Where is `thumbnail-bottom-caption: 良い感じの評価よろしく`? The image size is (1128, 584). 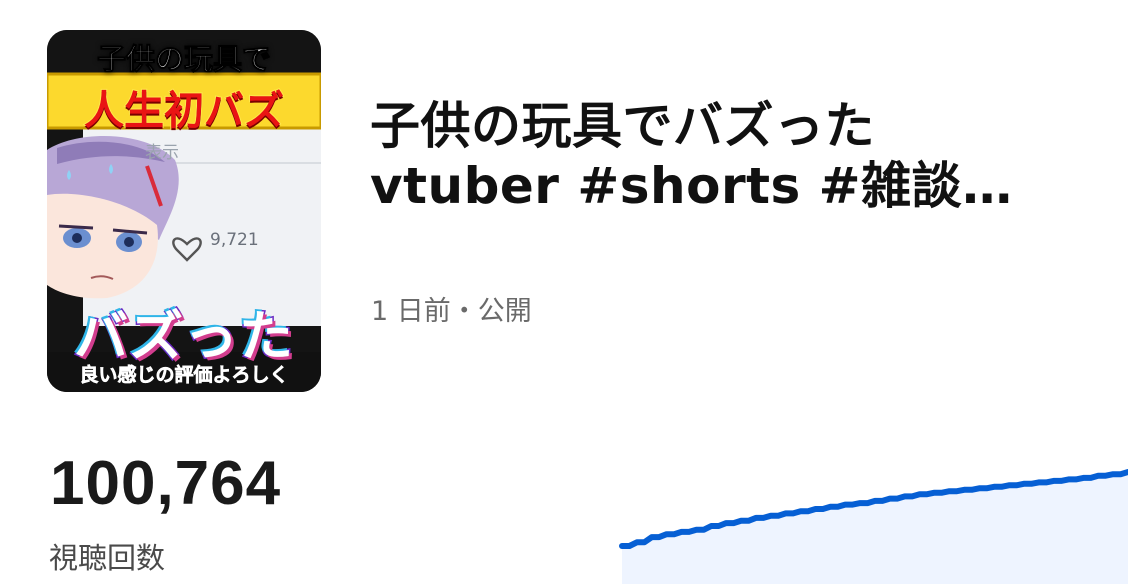
thumbnail-bottom-caption: 良い感じの評価よろしく is located at coordinates (184, 375).